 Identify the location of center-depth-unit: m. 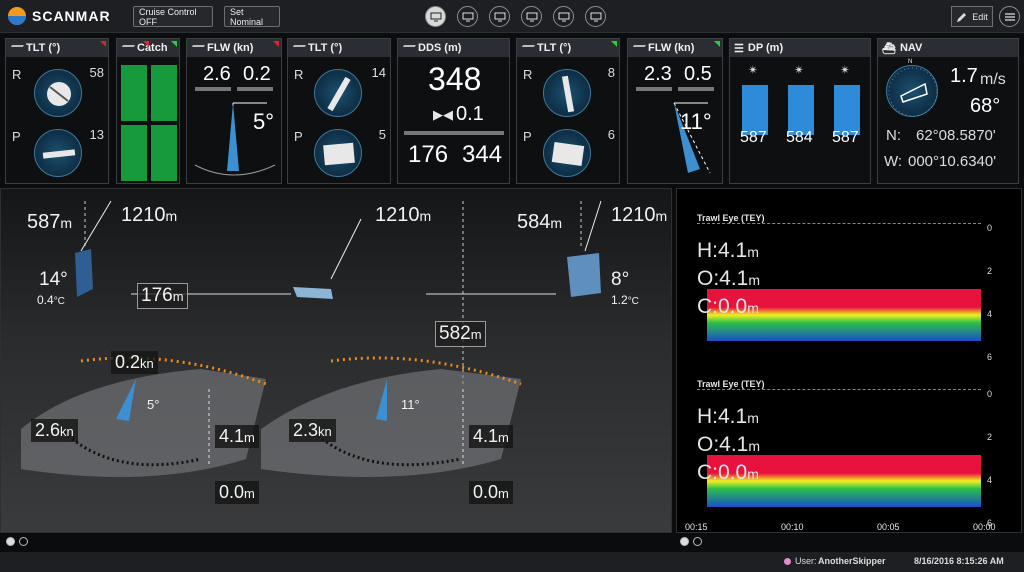
(476, 334).